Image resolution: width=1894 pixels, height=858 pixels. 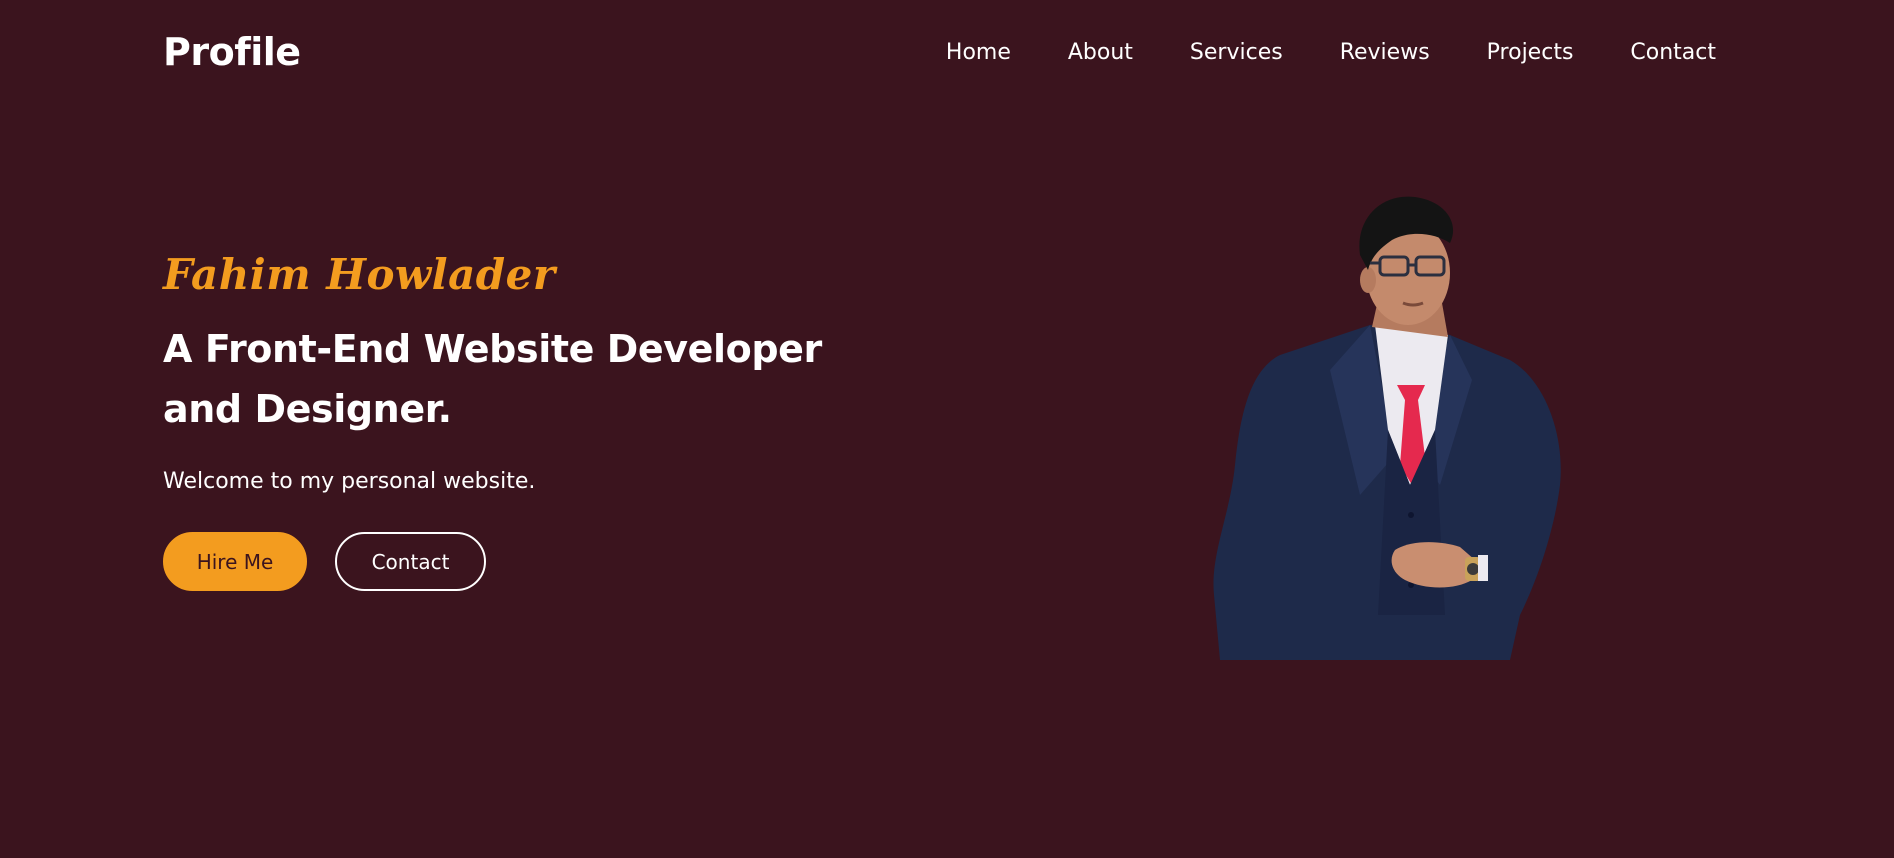 I want to click on nav-contact: Contact, so click(x=1673, y=52).